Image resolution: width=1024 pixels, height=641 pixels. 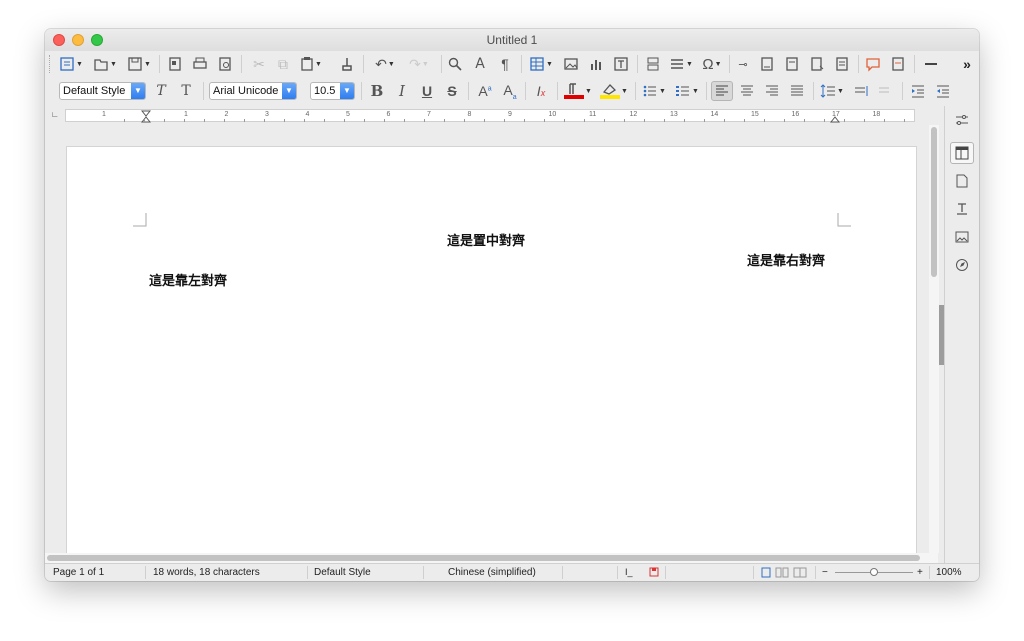 I want to click on align-left-button, so click(x=722, y=91).